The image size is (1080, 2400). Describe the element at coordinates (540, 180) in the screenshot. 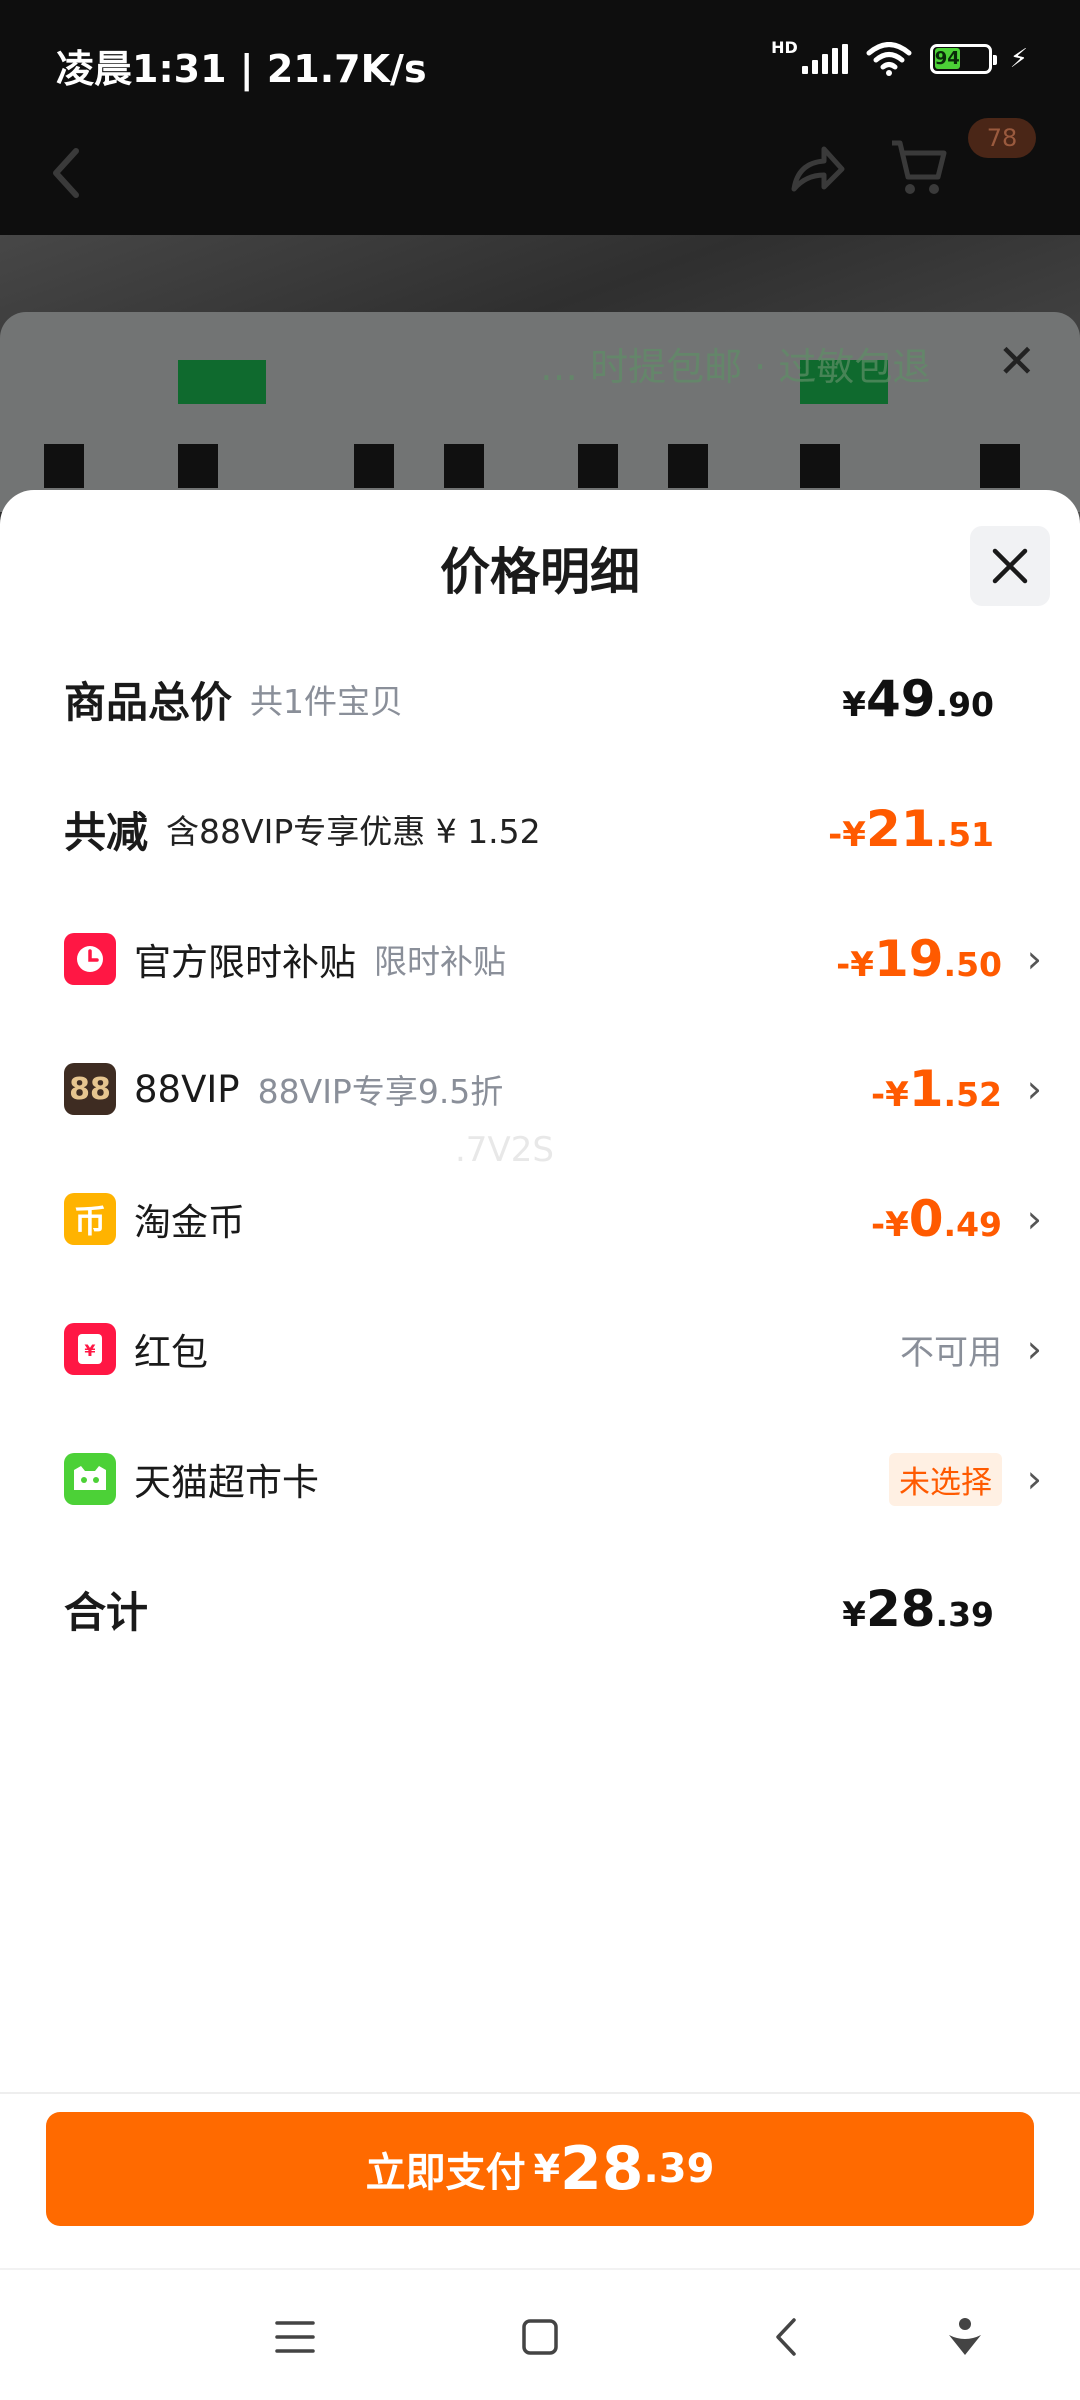

I see `background-nav` at that location.